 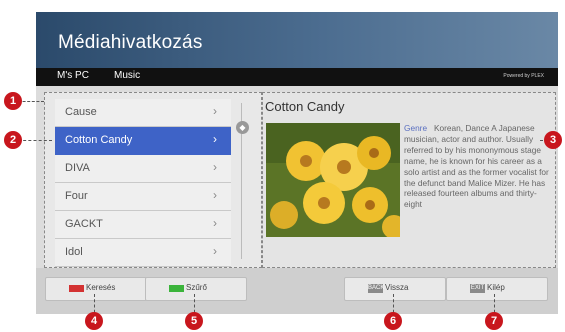 What do you see at coordinates (143, 141) in the screenshot?
I see `list-item-selected: Cotton Candy ›` at bounding box center [143, 141].